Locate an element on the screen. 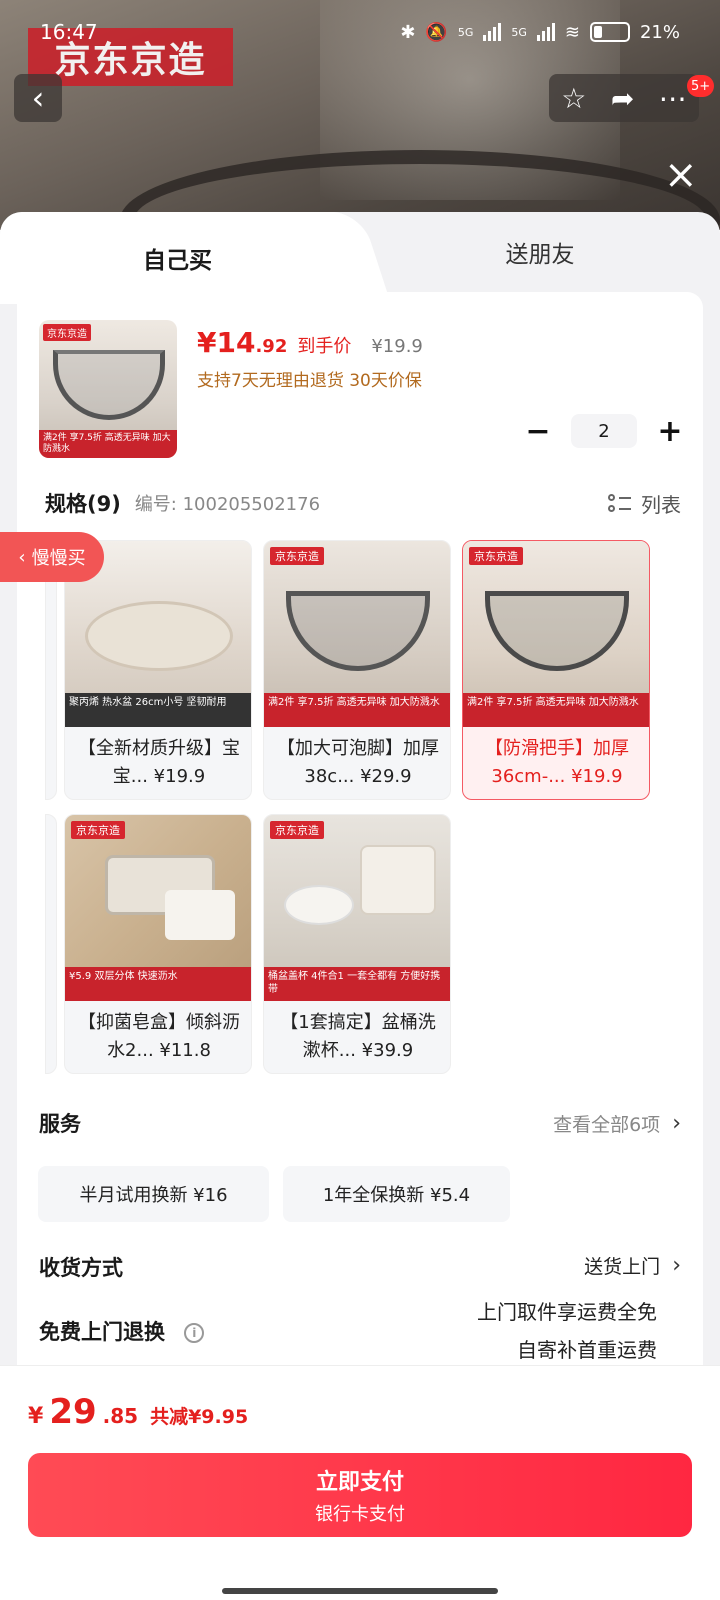 Image resolution: width=720 pixels, height=1600 pixels. slow-buy-tab: ‹ 慢慢买 is located at coordinates (52, 557).